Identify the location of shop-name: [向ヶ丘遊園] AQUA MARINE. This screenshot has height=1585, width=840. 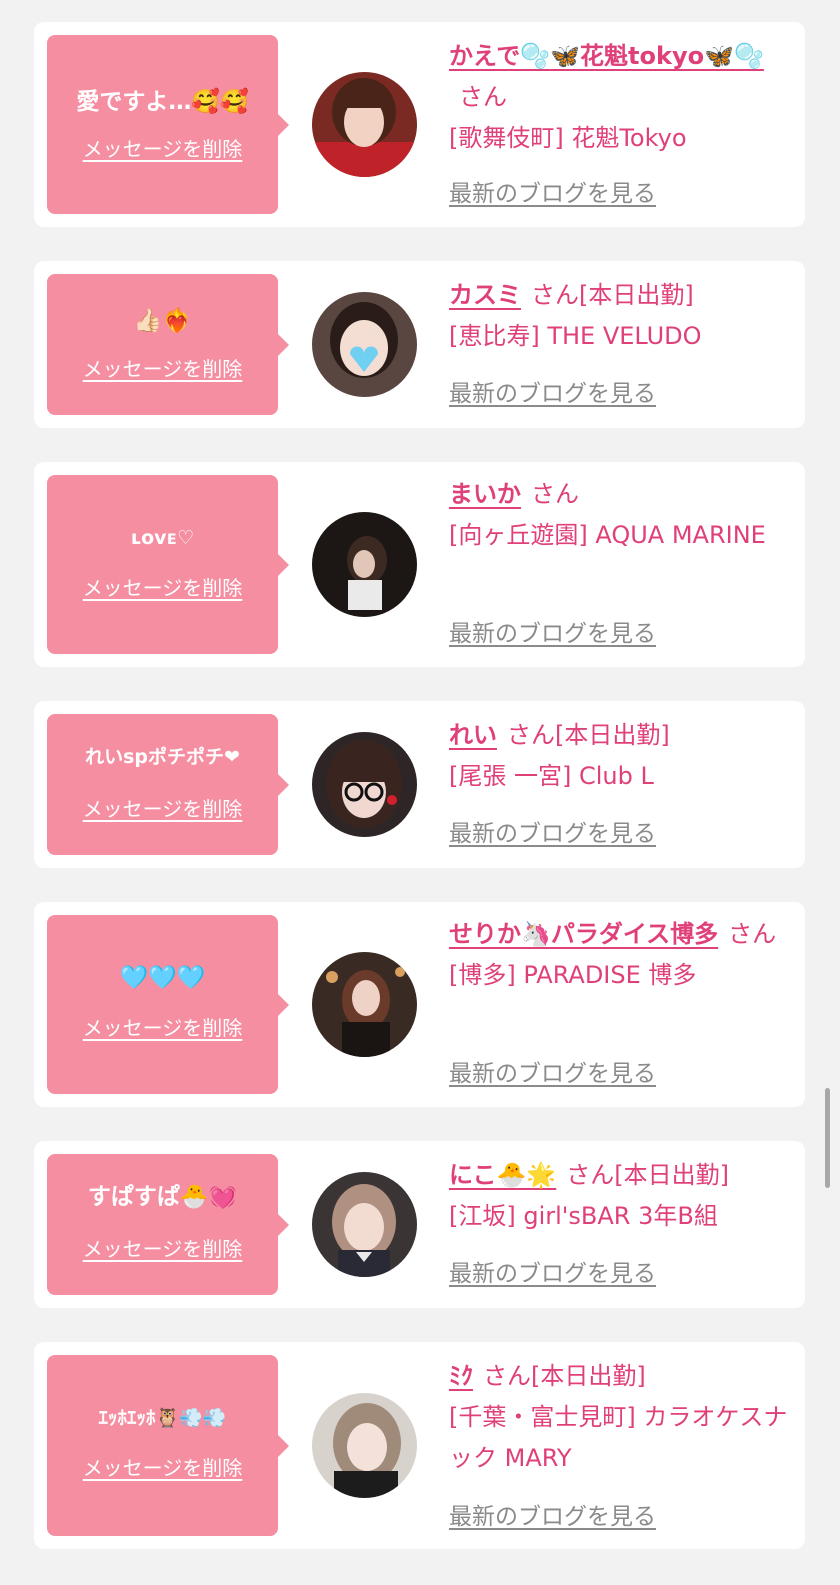
(607, 535).